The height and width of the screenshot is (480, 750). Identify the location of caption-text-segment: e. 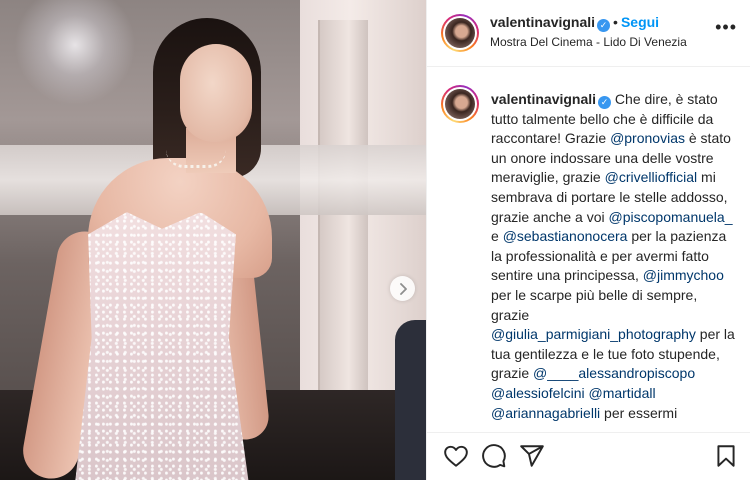
(497, 236).